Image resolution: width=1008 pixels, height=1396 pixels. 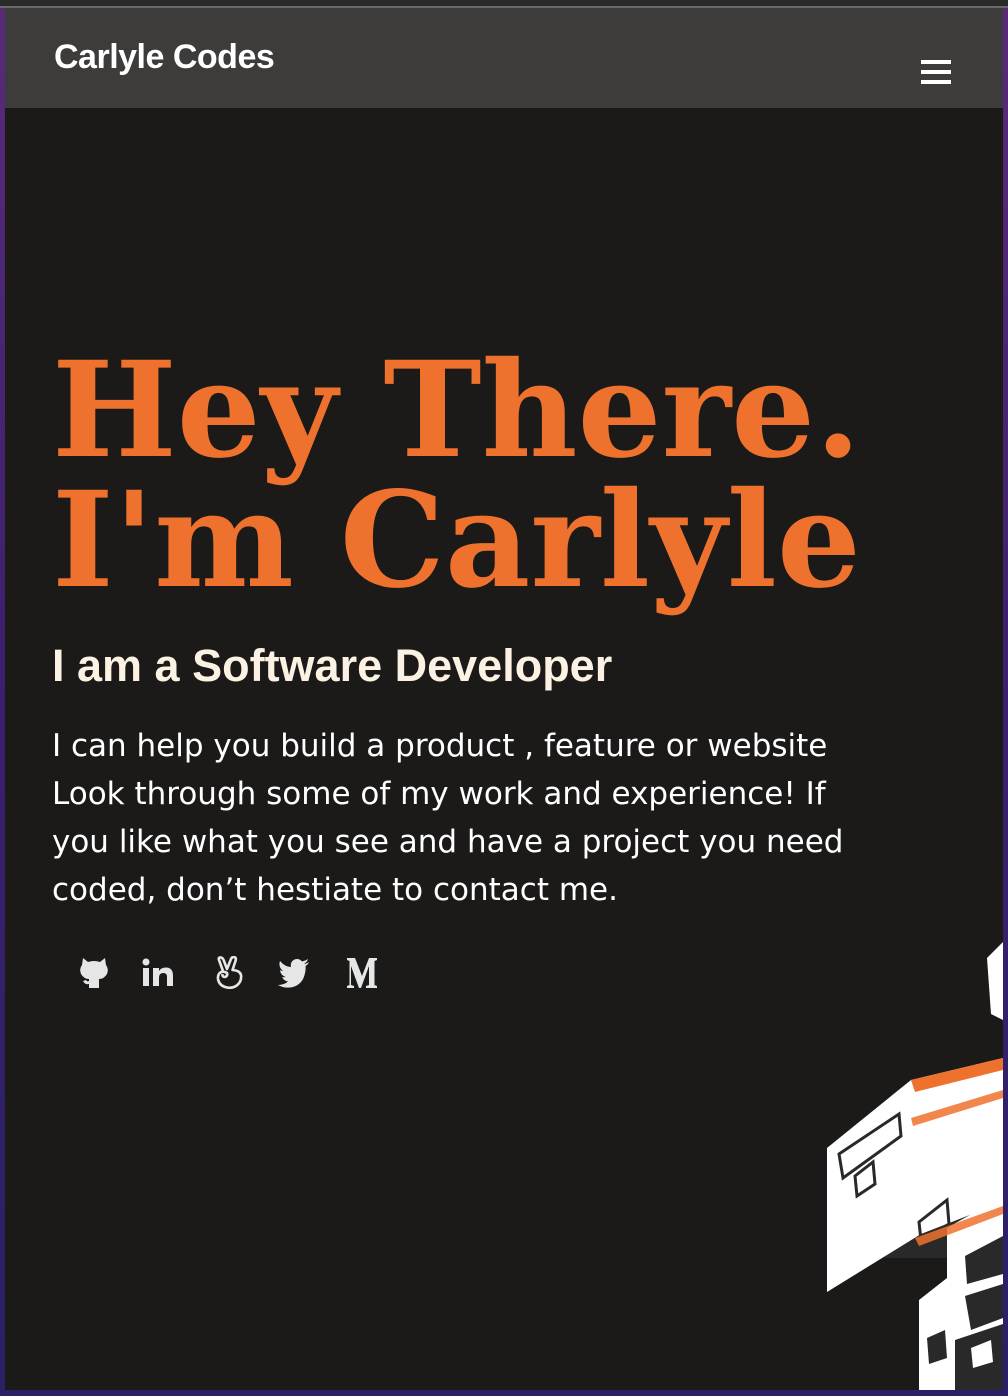 I want to click on github-link, so click(x=94, y=973).